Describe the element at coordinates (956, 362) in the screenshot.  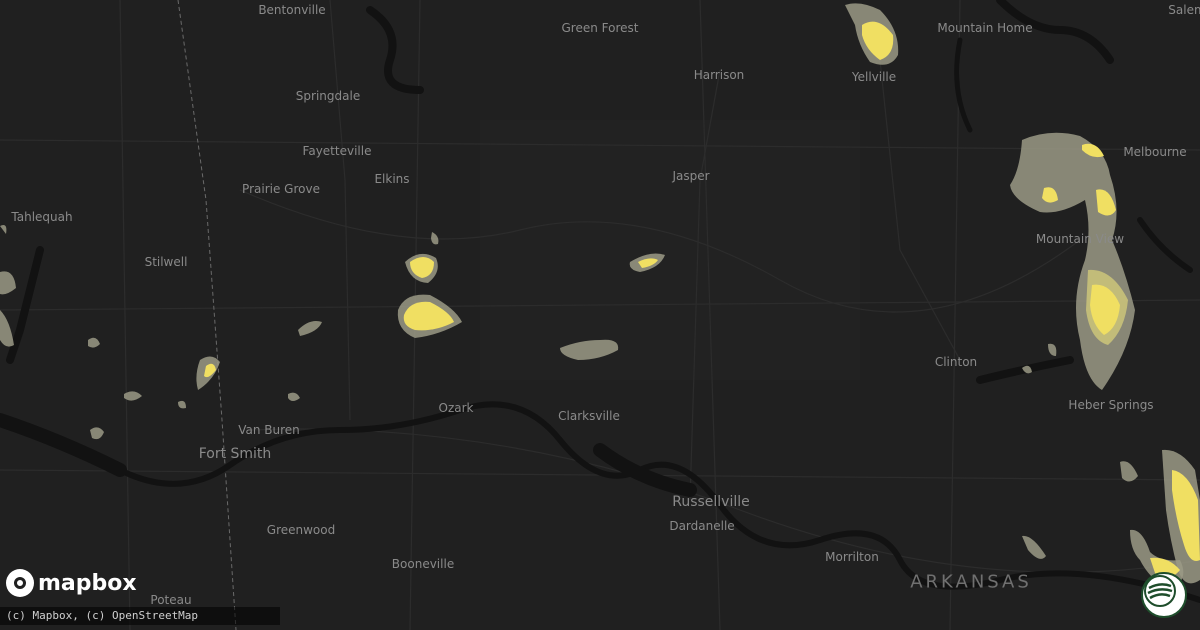
I see `place-label-clinton: Clinton` at that location.